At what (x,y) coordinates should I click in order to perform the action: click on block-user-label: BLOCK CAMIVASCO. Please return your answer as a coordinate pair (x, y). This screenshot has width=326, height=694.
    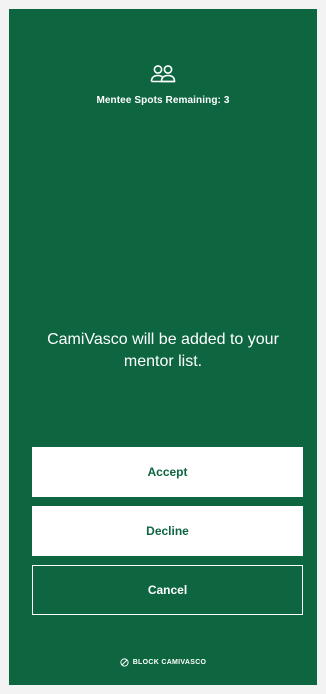
    Looking at the image, I should click on (169, 662).